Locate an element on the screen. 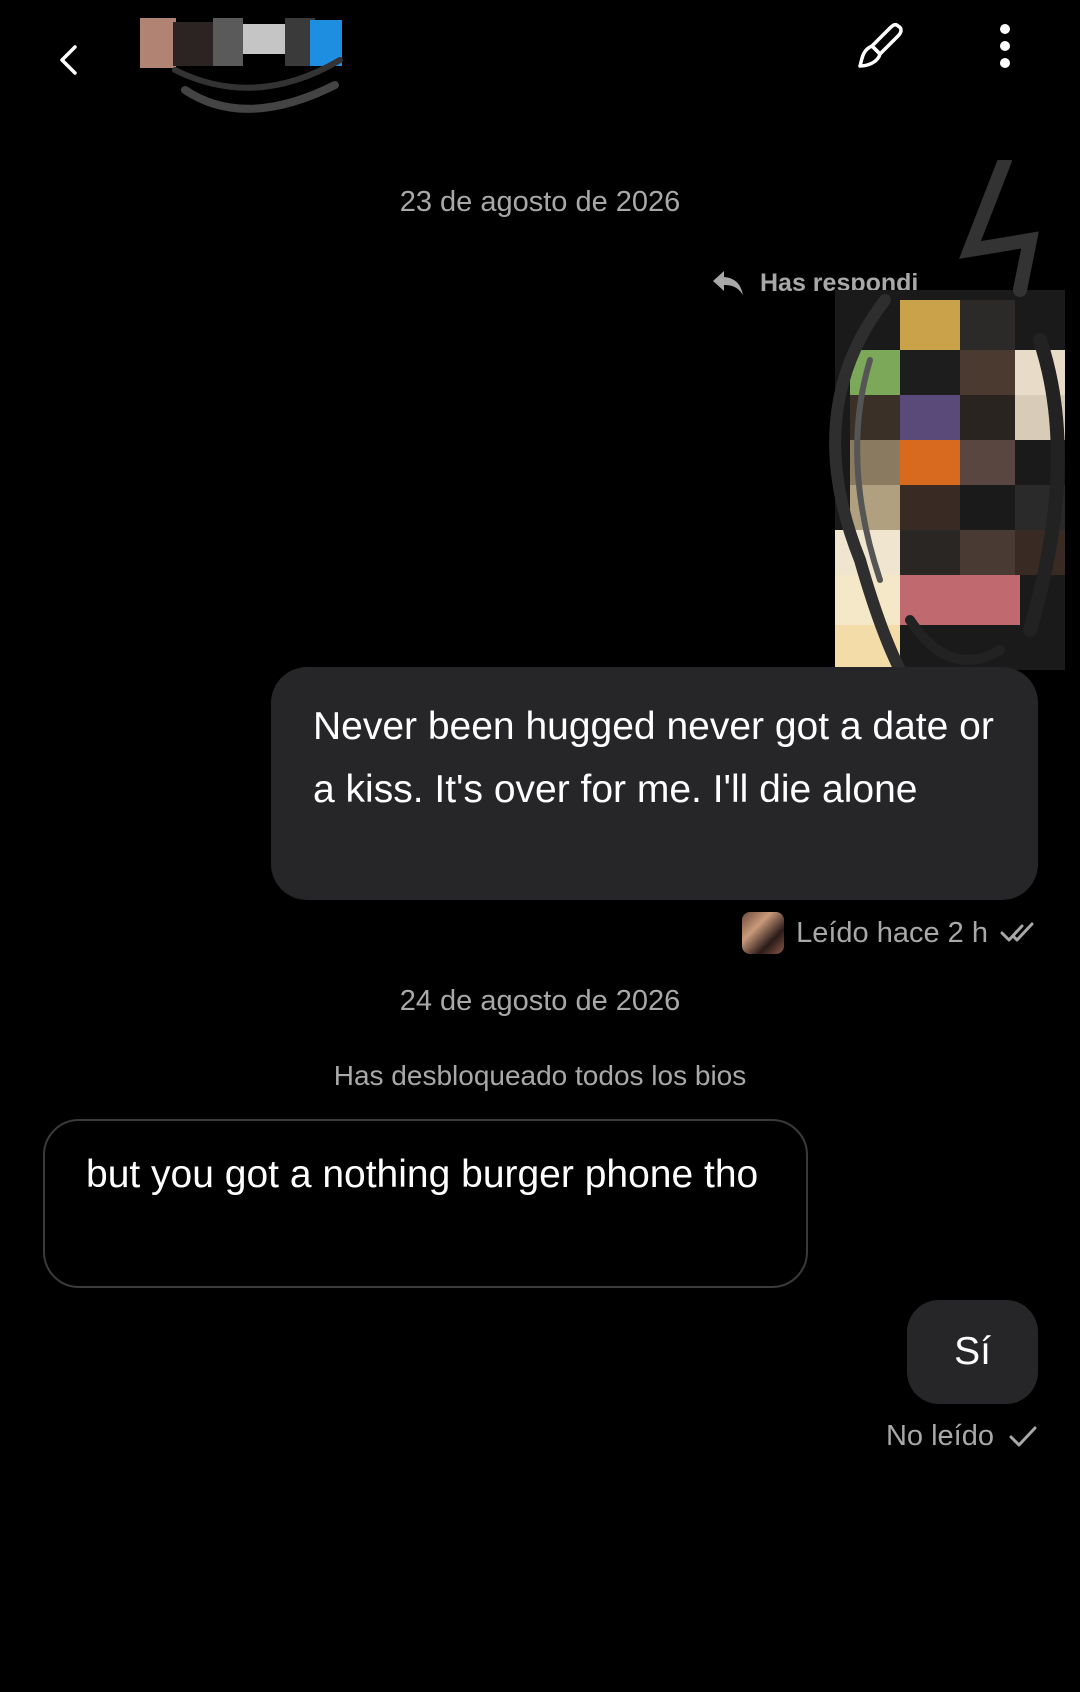  check-icon is located at coordinates (1023, 1436).